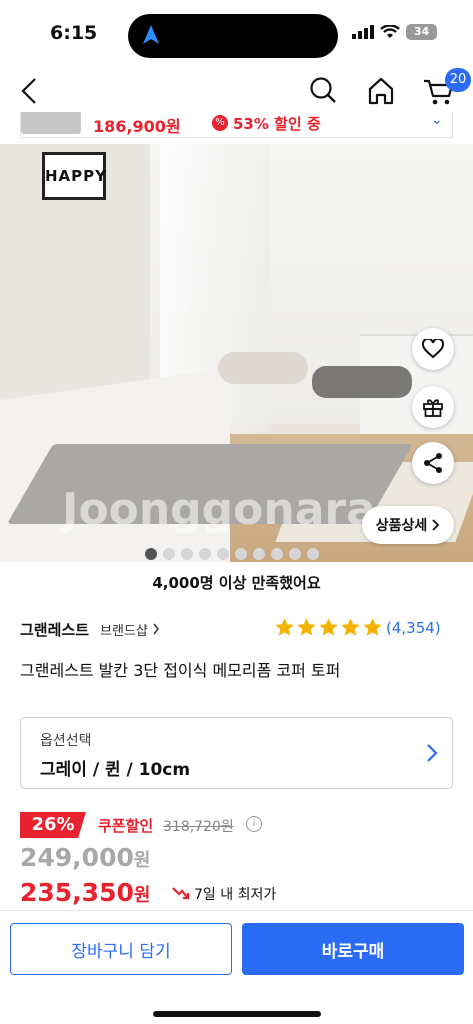 Image resolution: width=473 pixels, height=1024 pixels. Describe the element at coordinates (124, 631) in the screenshot. I see `brand-shop-label: 브랜드샵` at that location.